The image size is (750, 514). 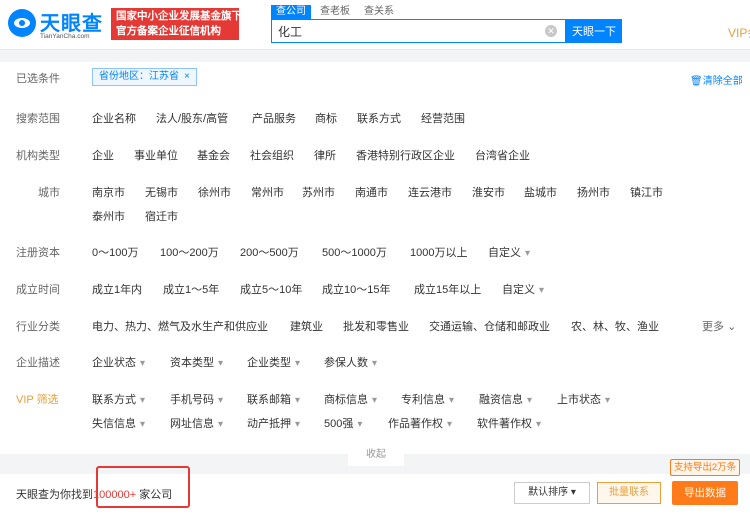 I want to click on vip-link: VIP会员, so click(x=739, y=32).